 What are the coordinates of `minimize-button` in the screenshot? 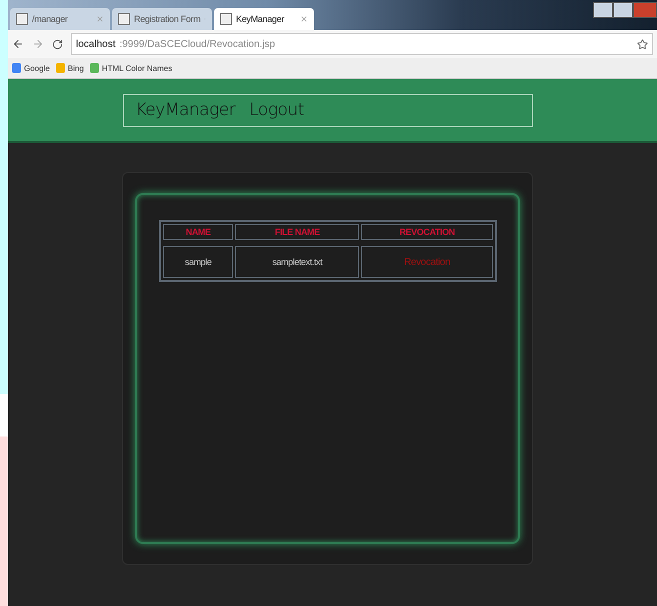 It's located at (603, 10).